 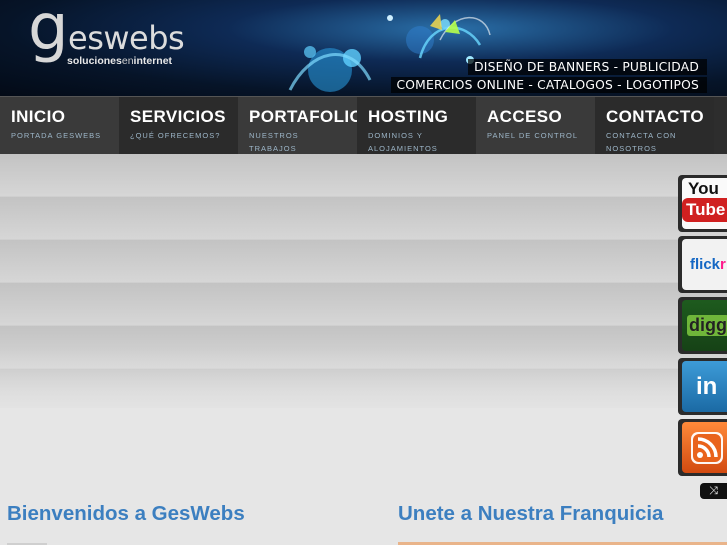 I want to click on youtube-link: You Tube, so click(x=702, y=203).